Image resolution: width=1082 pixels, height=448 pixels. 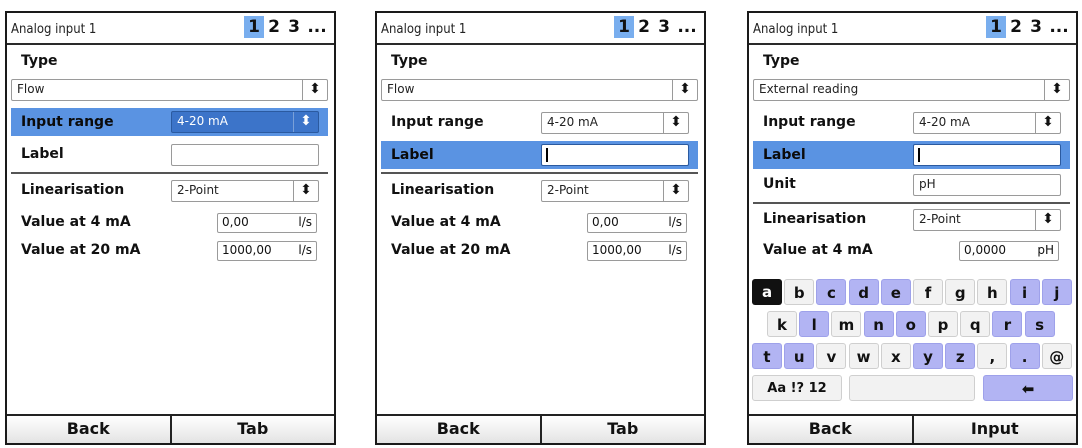 I want to click on type-select: External reading ⬍, so click(x=911, y=90).